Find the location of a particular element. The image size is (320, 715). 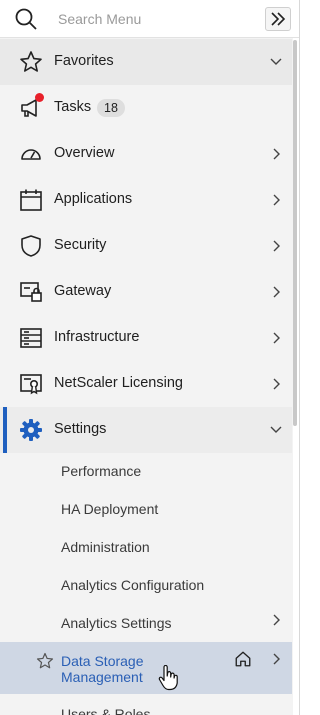

gauge-icon is located at coordinates (31, 154).